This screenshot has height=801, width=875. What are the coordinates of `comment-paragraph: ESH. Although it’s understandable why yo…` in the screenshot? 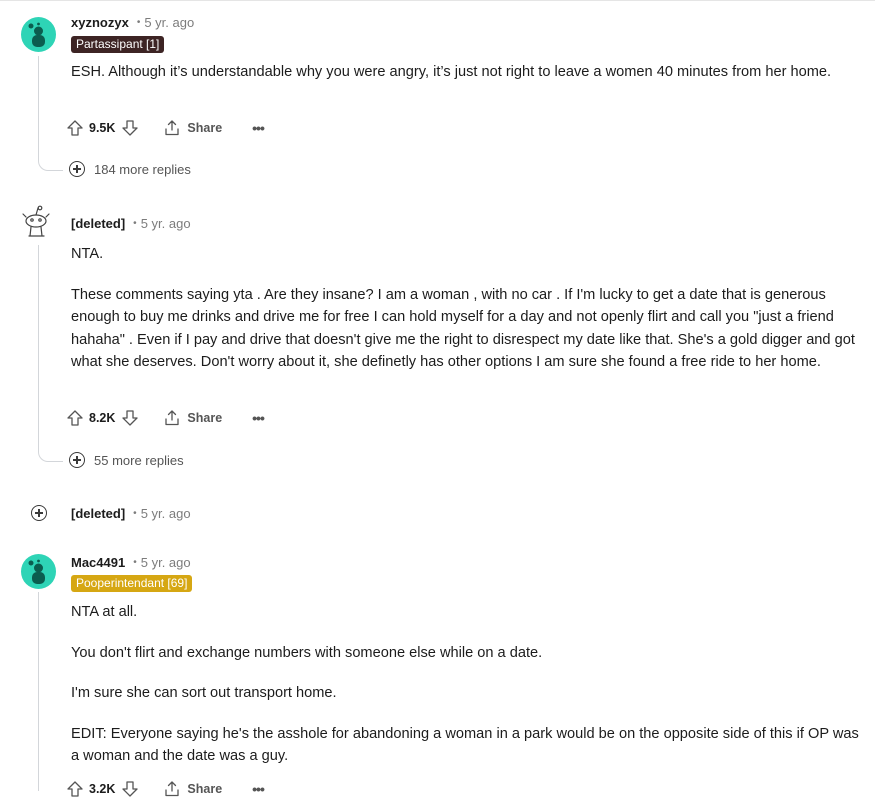 It's located at (451, 72).